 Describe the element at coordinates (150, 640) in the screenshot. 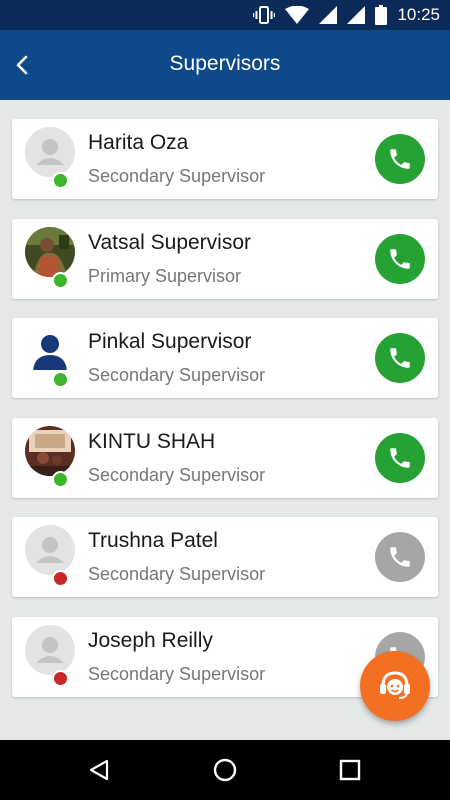

I see `supervisor-name: Joseph Reilly` at that location.